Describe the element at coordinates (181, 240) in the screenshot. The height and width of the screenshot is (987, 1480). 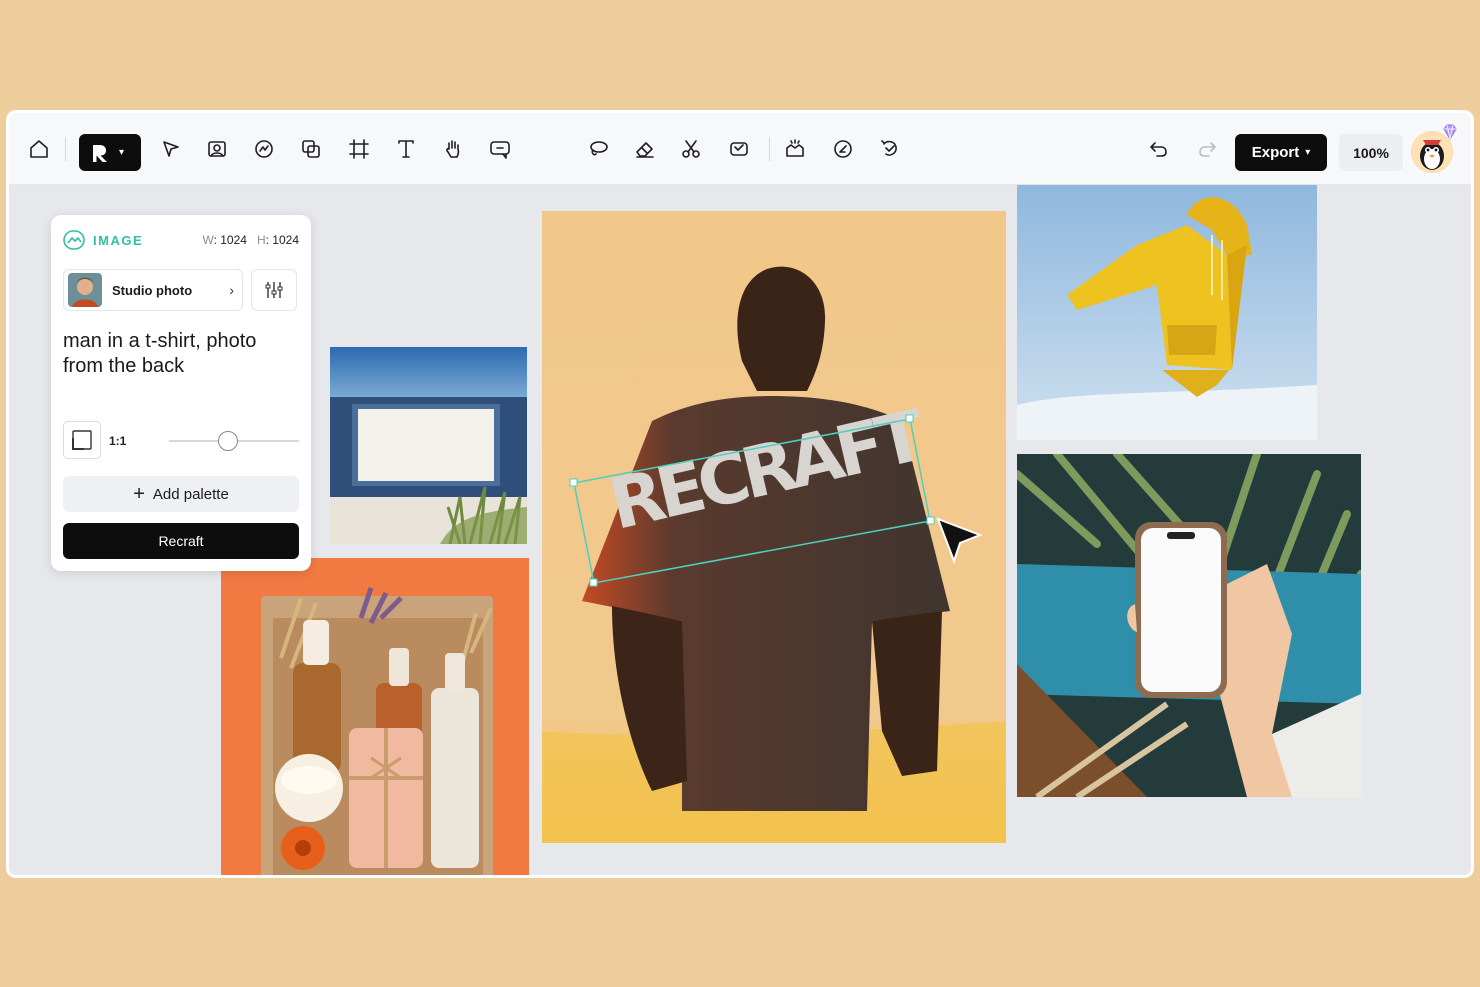
I see `panel-header: IMAGE W: 1024 H: 1024` at that location.